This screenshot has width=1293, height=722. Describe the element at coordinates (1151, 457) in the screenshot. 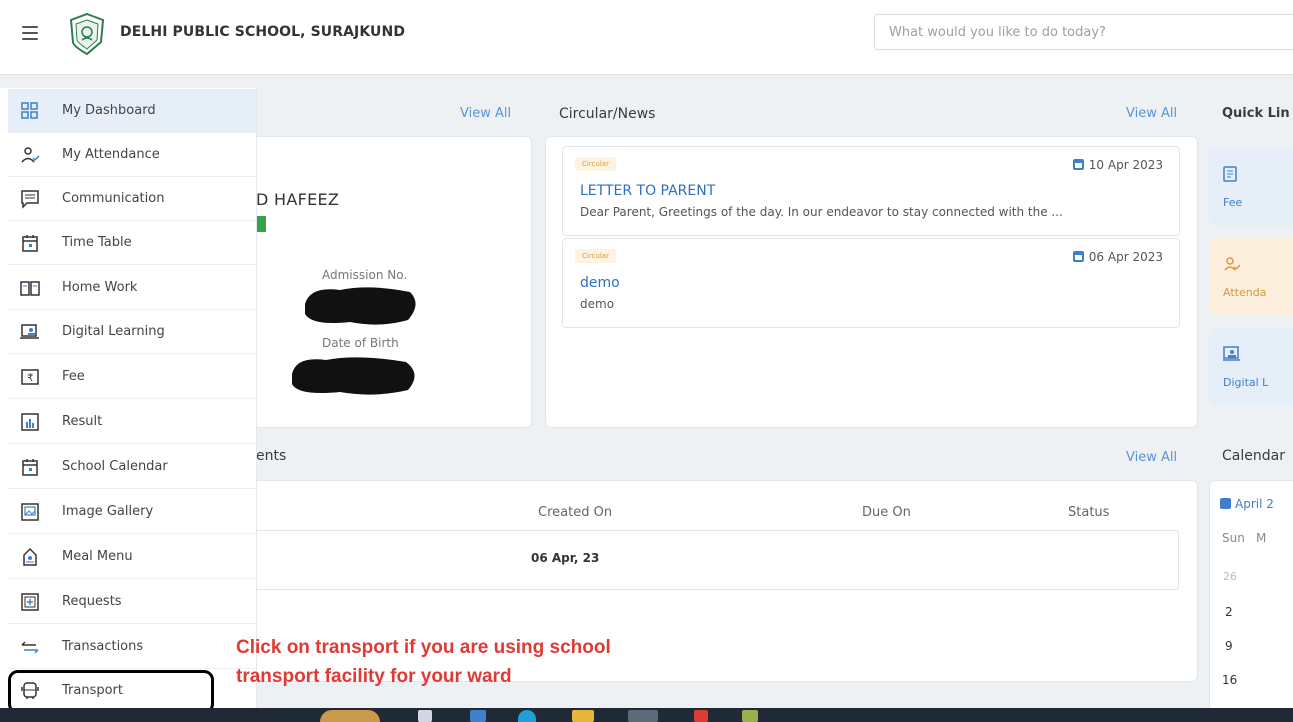

I see `assignments-view-all-link: View All` at that location.